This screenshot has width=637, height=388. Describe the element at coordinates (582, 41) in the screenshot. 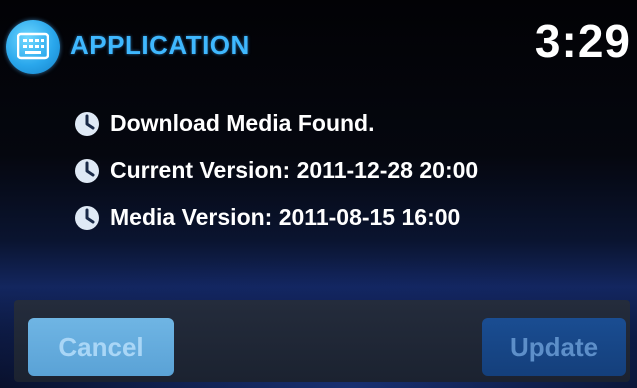

I see `clock-time: 3:29` at that location.